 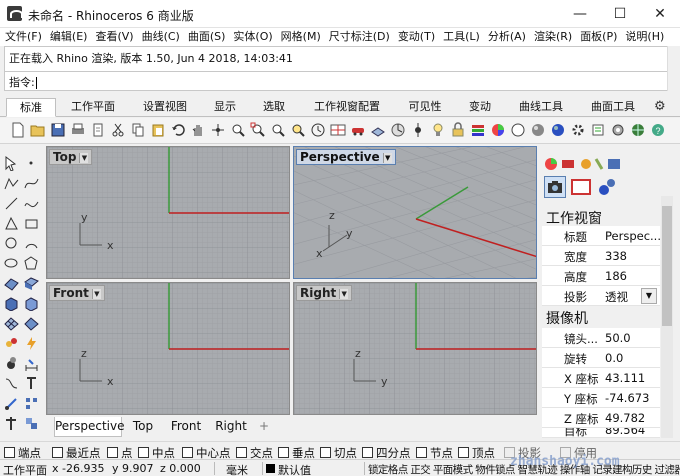 What do you see at coordinates (11, 283) in the screenshot?
I see `surface-icon` at bounding box center [11, 283].